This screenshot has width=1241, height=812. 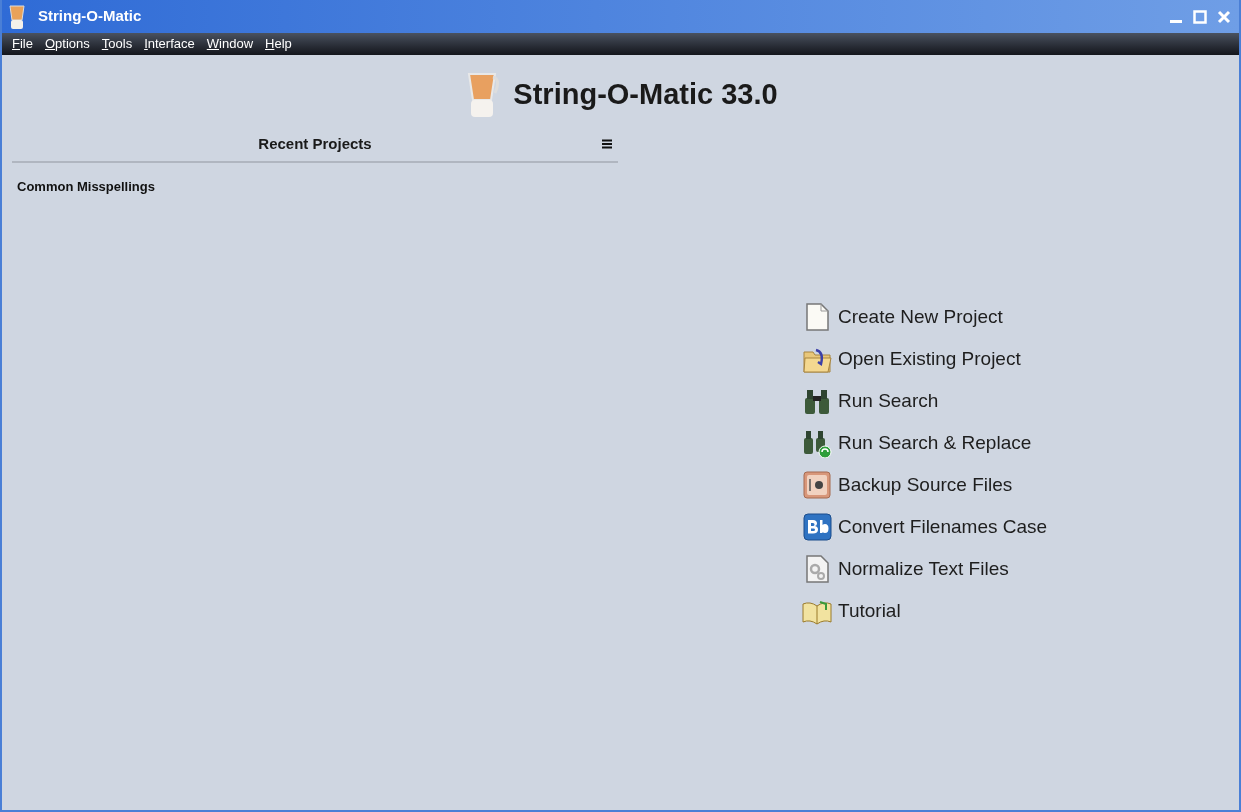 What do you see at coordinates (278, 44) in the screenshot?
I see `menu-item: Help` at bounding box center [278, 44].